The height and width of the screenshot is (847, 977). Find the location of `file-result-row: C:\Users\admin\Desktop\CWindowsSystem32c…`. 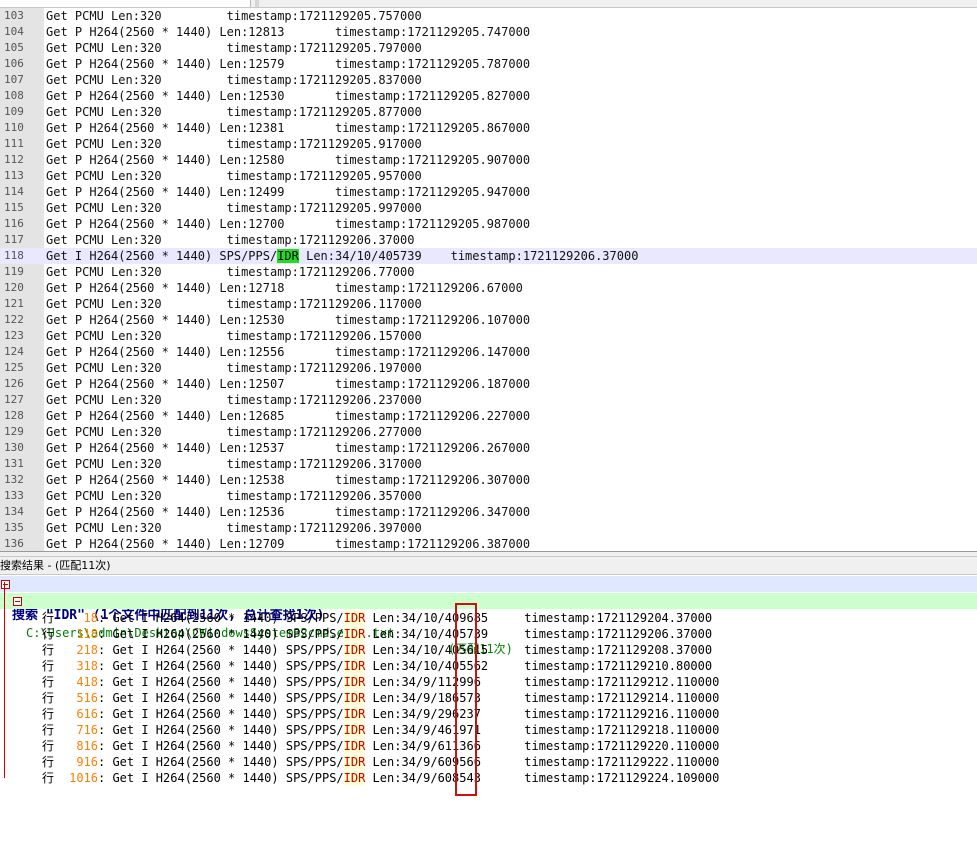

file-result-row: C:\Users\admin\Desktop\CWindowsSystem32c… is located at coordinates (488, 624).